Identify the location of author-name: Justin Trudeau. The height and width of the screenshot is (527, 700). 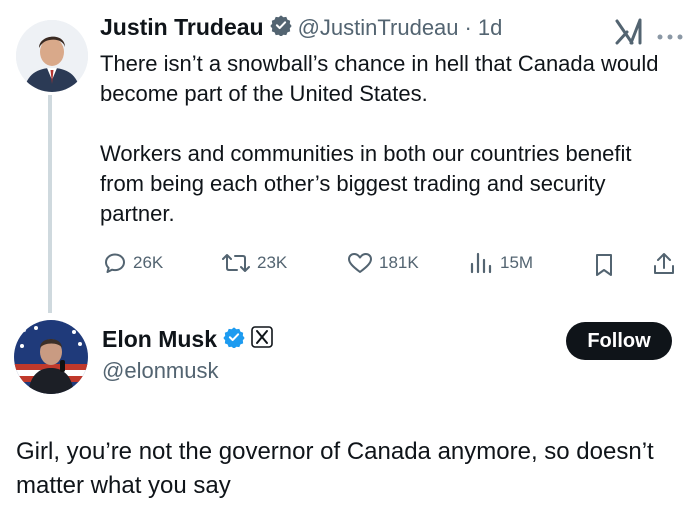
(182, 27).